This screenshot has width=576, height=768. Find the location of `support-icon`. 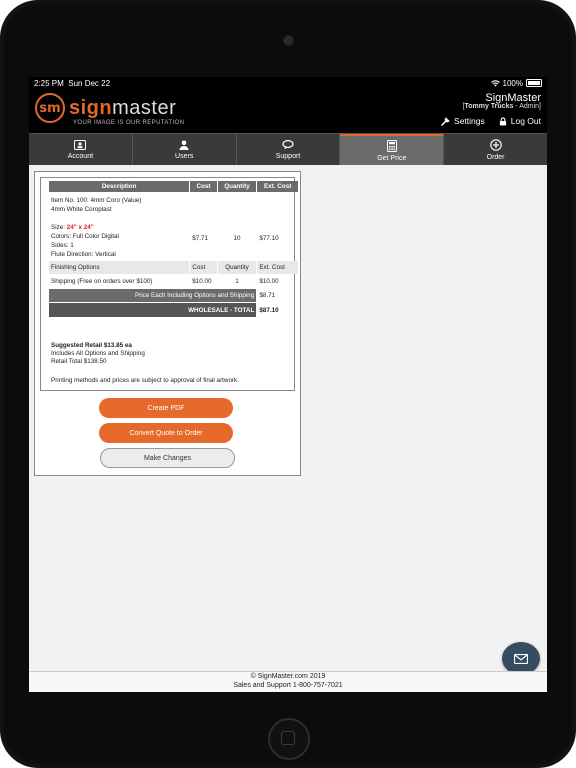

support-icon is located at coordinates (288, 144).